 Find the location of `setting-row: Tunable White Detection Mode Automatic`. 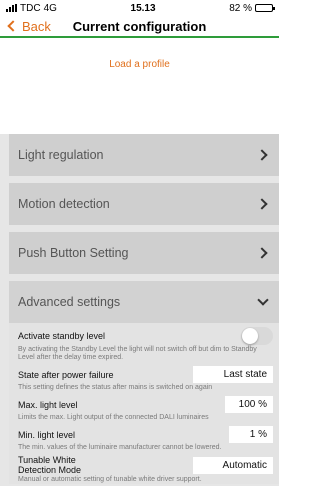

setting-row: Tunable White Detection Mode Automatic is located at coordinates (145, 465).